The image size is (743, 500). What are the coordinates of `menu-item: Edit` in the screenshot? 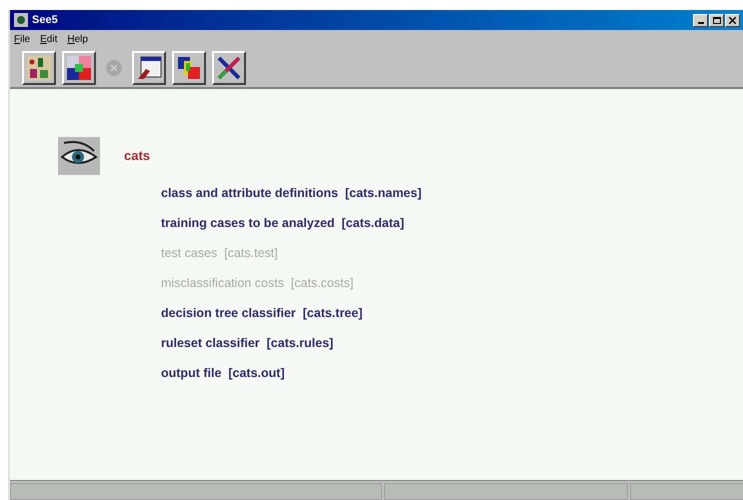 It's located at (49, 39).